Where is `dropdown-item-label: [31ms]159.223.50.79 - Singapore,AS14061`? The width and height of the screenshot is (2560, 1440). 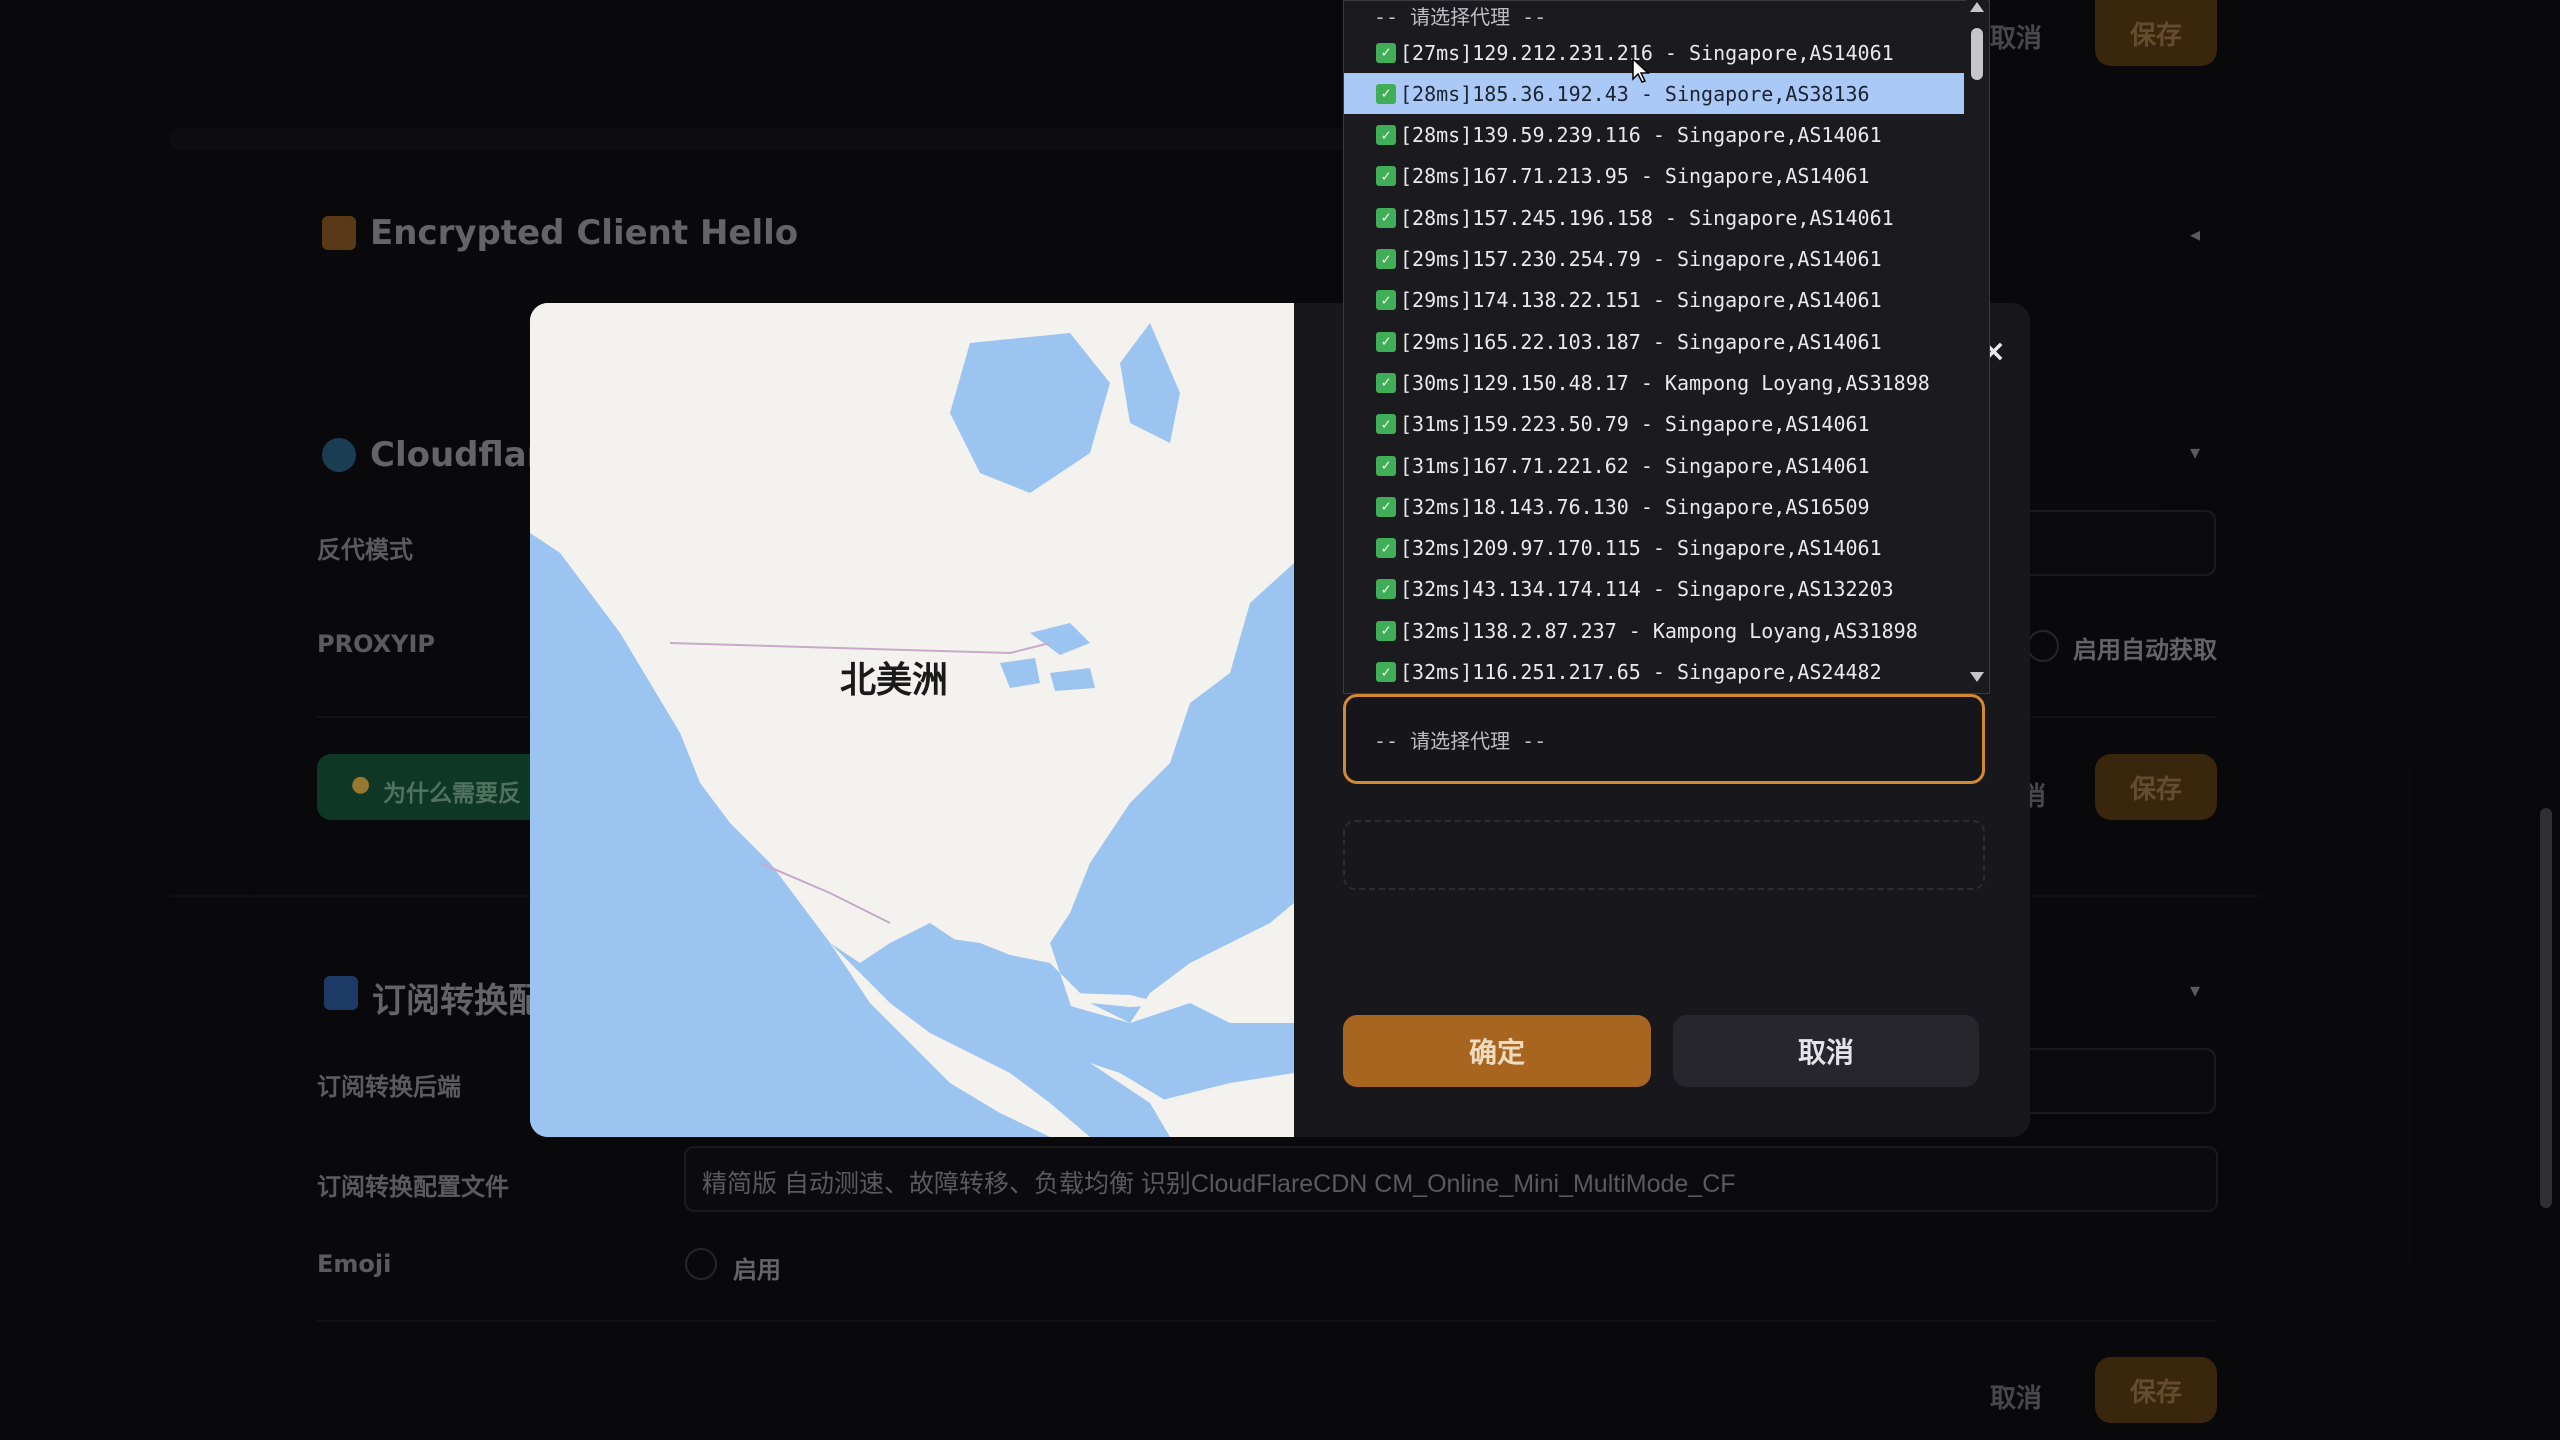
dropdown-item-label: [31ms]159.223.50.79 - Singapore,AS14061 is located at coordinates (1635, 424).